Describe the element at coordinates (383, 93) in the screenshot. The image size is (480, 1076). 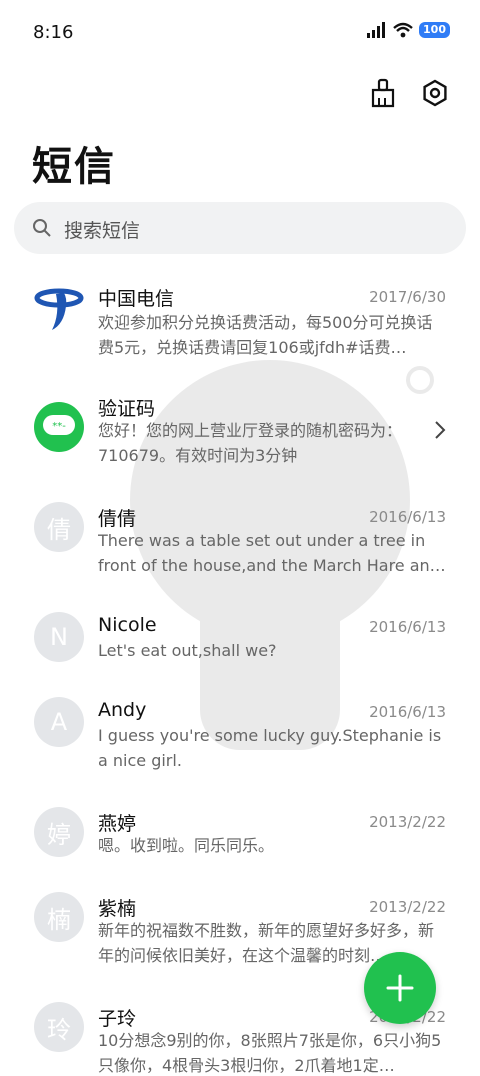
I see `clean-brush-icon` at that location.